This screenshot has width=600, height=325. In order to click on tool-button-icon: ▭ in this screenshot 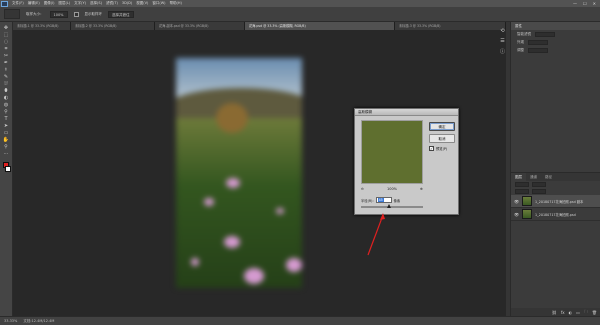, I will do `click(6, 133)`.